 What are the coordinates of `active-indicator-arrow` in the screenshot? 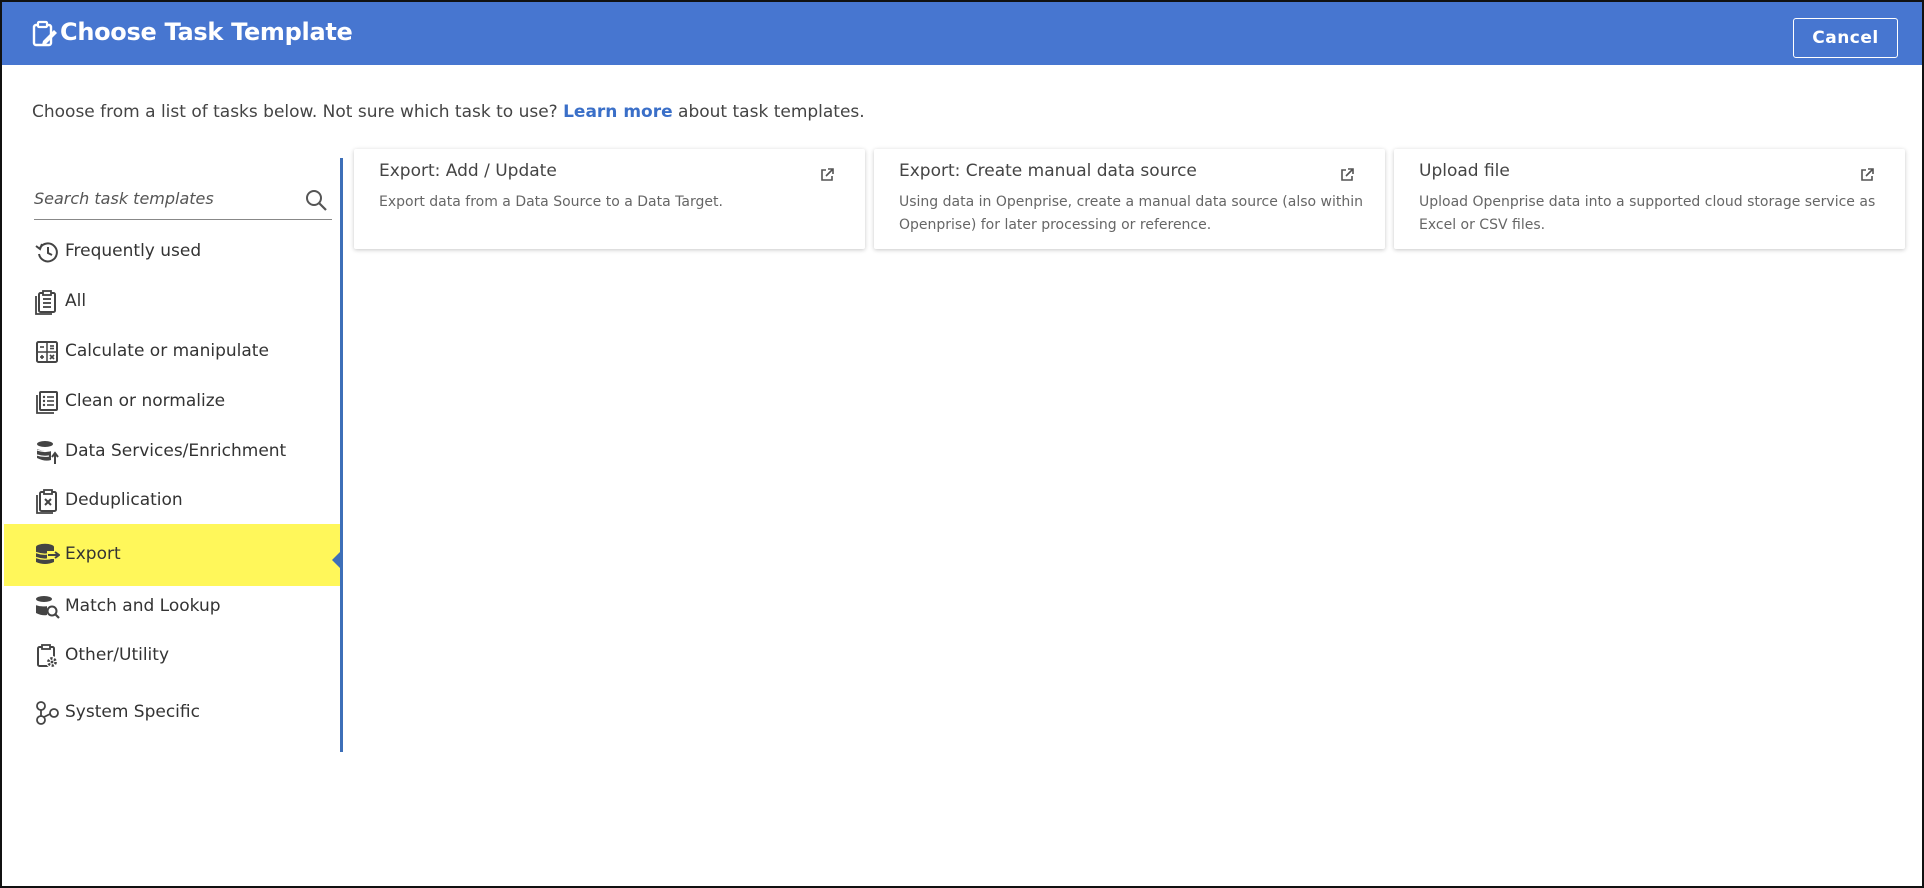 It's located at (337, 560).